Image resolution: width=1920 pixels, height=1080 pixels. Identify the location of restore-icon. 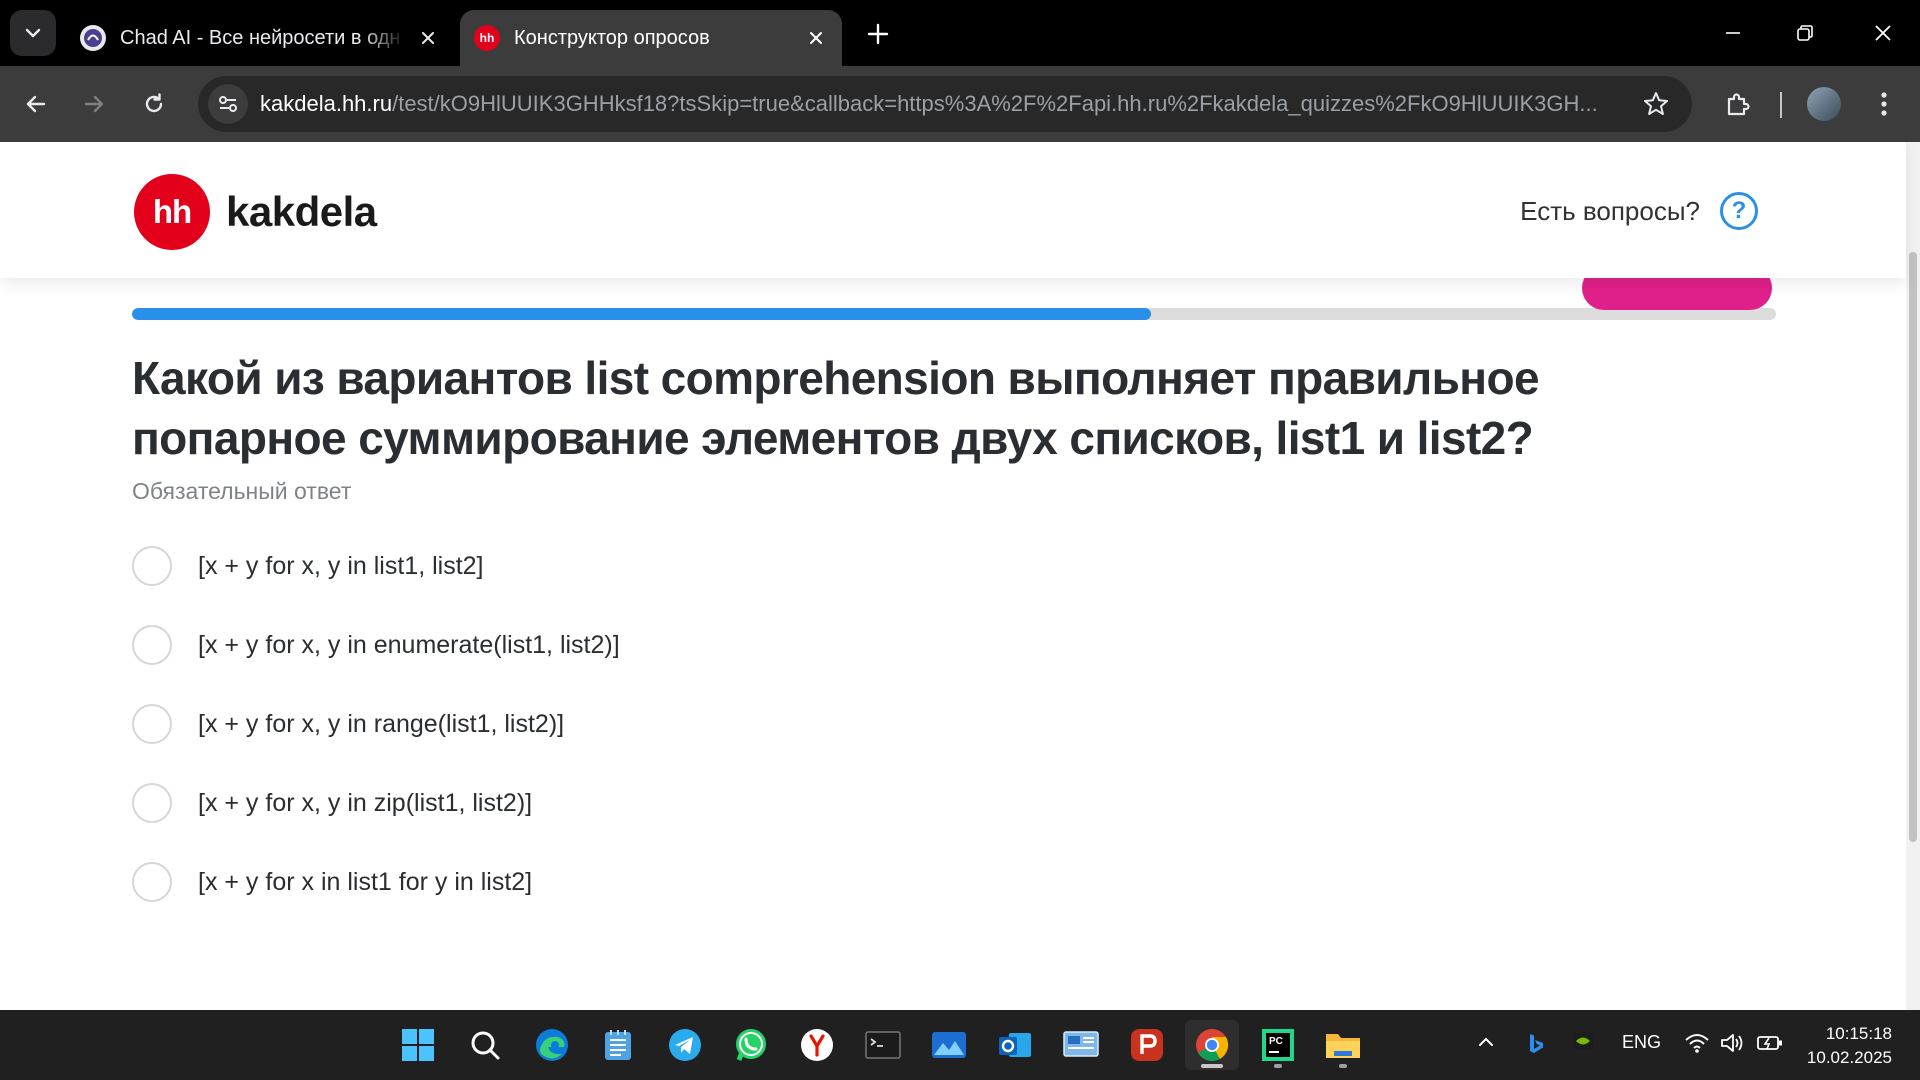
(1805, 33).